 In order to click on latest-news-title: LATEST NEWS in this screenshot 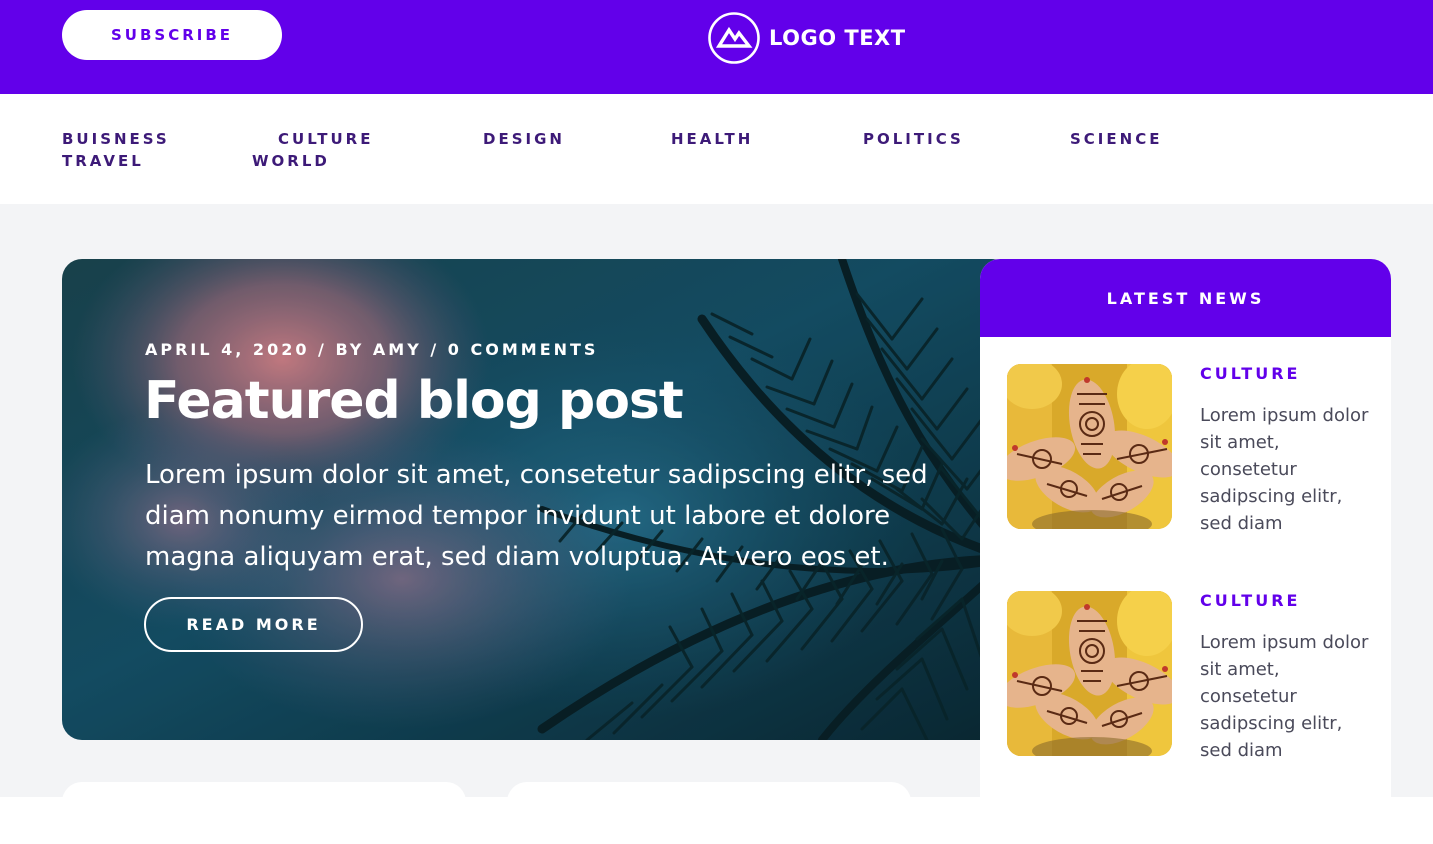, I will do `click(1185, 298)`.